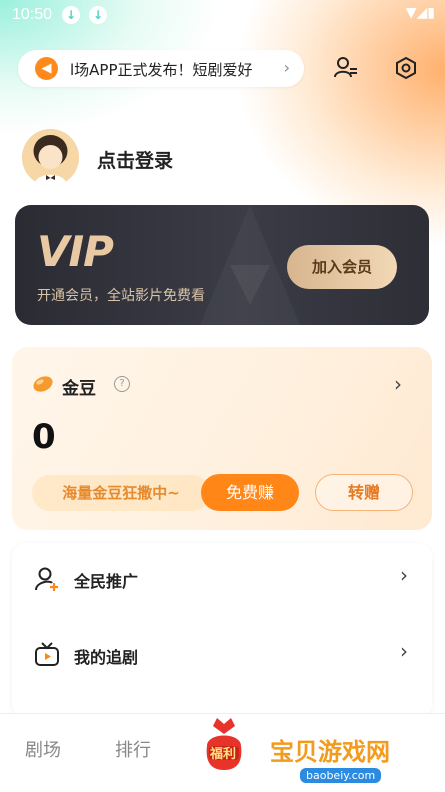 The width and height of the screenshot is (445, 792). I want to click on announcement-text: l场APP正式发布！短剧爱好, so click(161, 70).